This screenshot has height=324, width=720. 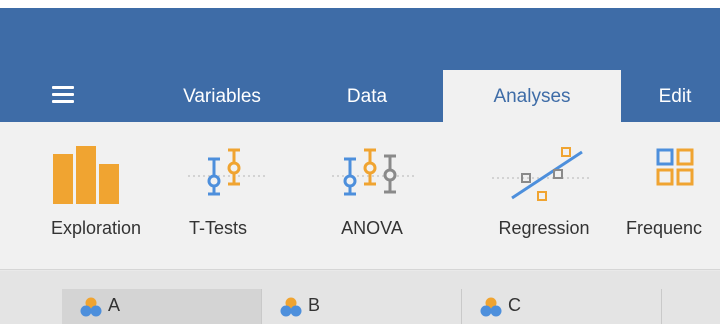 What do you see at coordinates (162, 306) in the screenshot?
I see `column-header-a: A` at bounding box center [162, 306].